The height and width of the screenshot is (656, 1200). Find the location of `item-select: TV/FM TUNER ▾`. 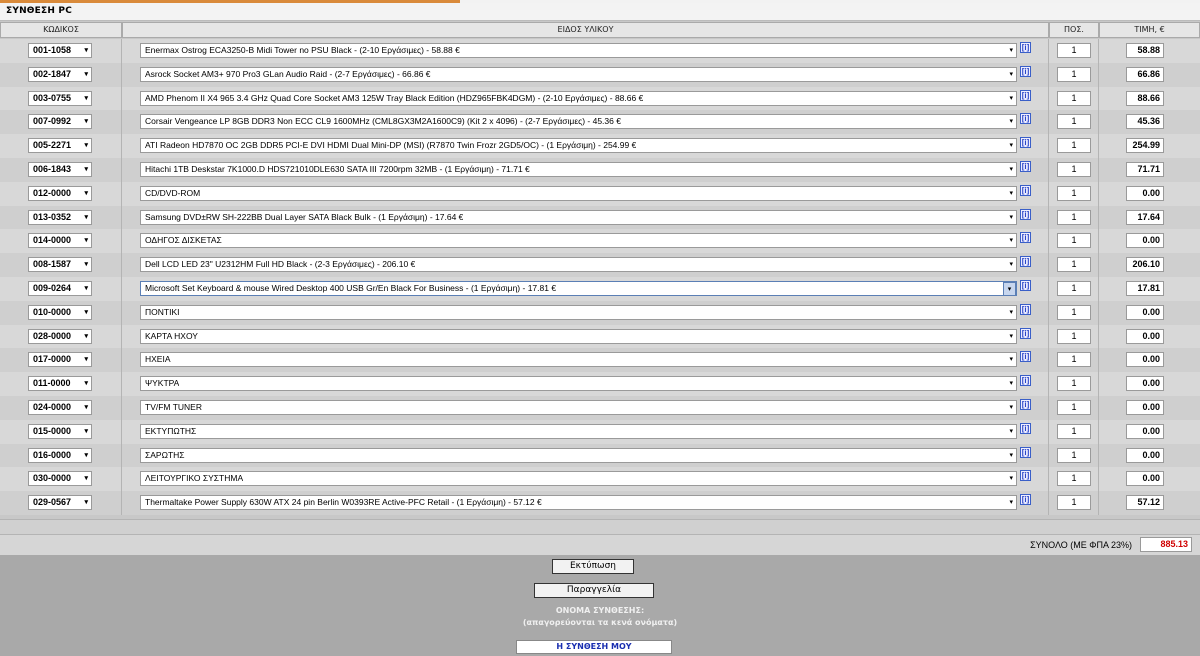

item-select: TV/FM TUNER ▾ is located at coordinates (578, 407).